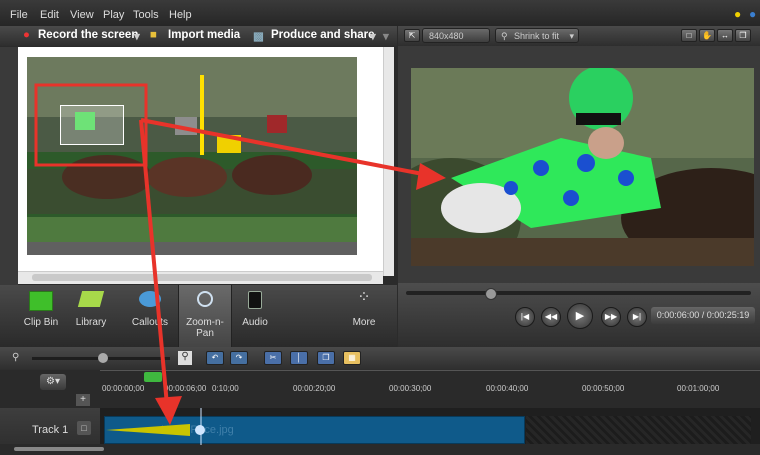 The image size is (760, 455). I want to click on zoom-out-icon: ⚲, so click(15, 357).